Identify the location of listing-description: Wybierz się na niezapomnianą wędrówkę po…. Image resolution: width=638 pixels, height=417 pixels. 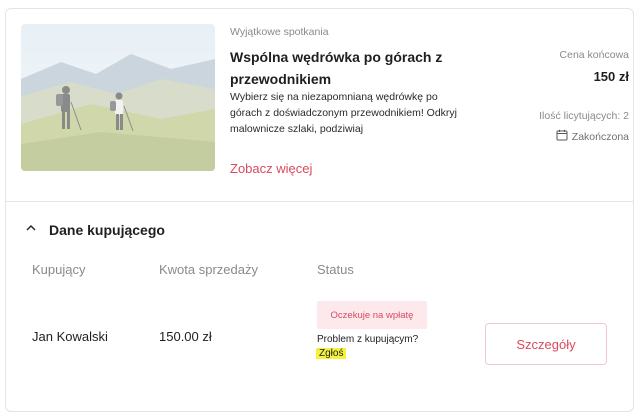
(344, 113).